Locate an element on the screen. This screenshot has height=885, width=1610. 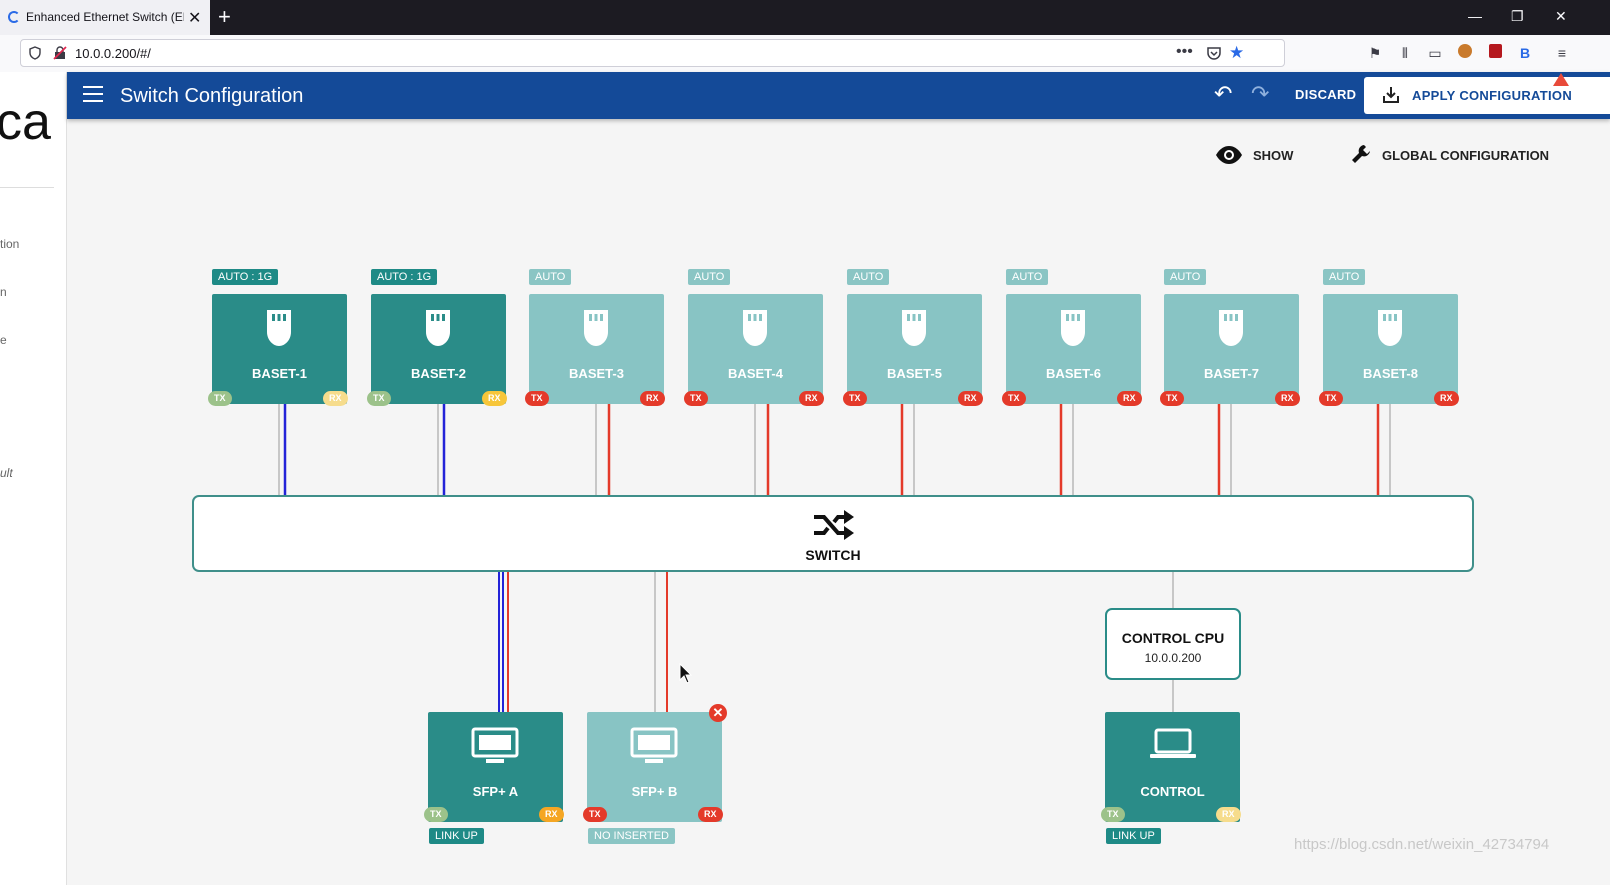
sfp-b-status: NO INSERTED is located at coordinates (631, 836).